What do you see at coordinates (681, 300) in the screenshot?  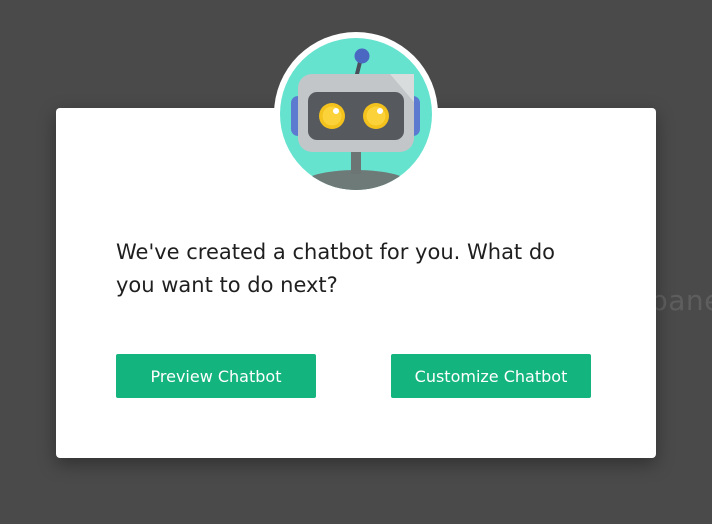 I see `background-partial-text: pane` at bounding box center [681, 300].